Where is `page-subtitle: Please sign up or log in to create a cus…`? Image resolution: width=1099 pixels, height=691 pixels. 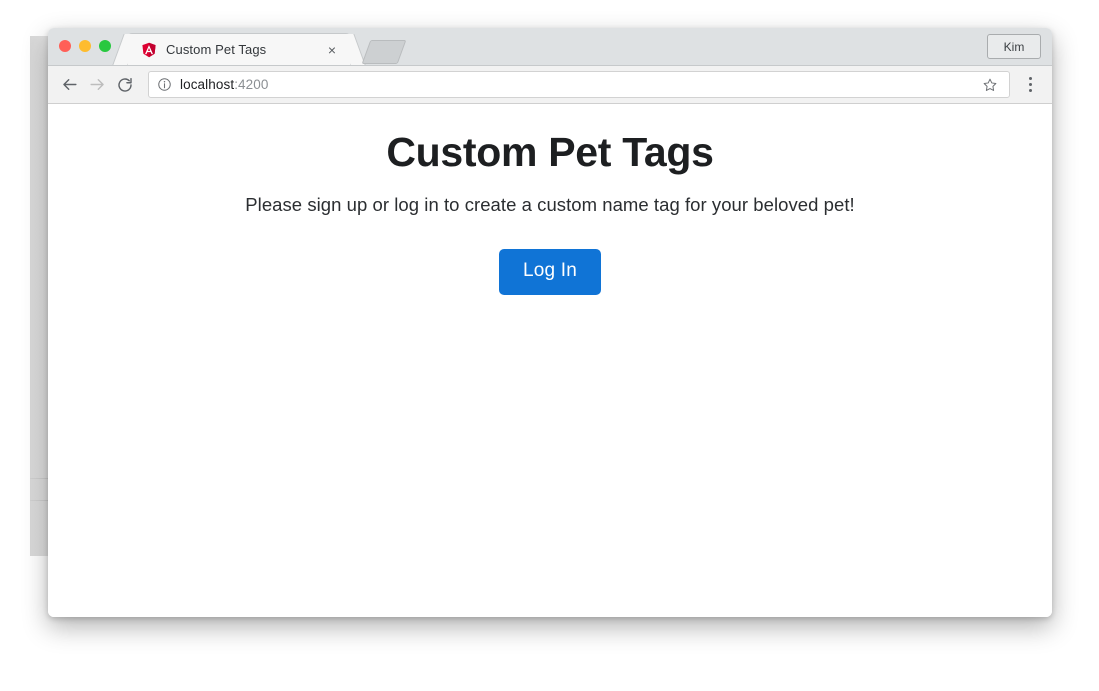 page-subtitle: Please sign up or log in to create a cus… is located at coordinates (550, 205).